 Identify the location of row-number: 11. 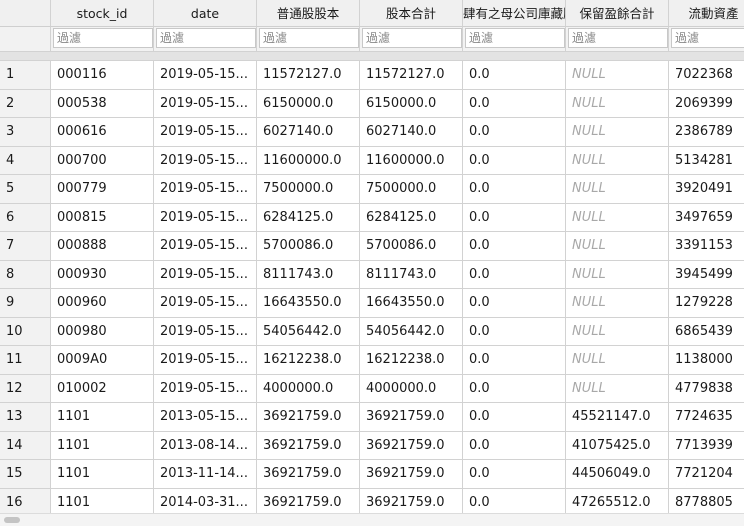
(25, 360).